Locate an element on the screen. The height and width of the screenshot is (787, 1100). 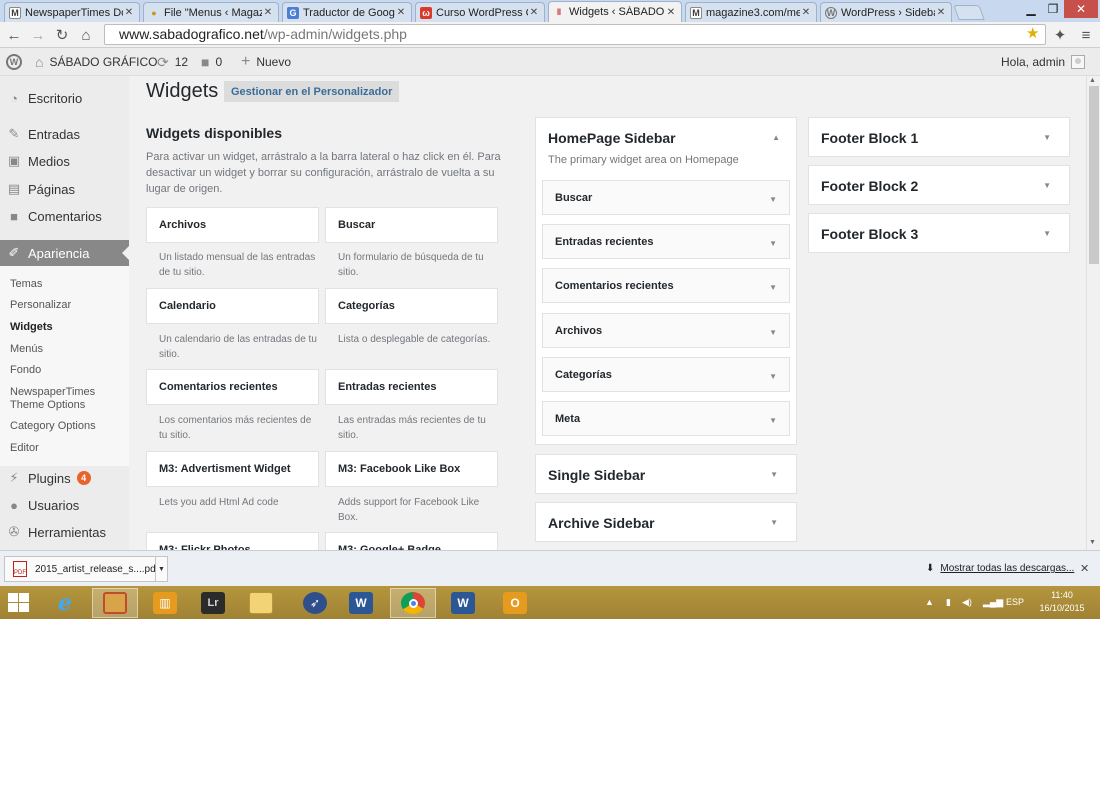
bookmark-star-icon: ★ is located at coordinates (1032, 33).